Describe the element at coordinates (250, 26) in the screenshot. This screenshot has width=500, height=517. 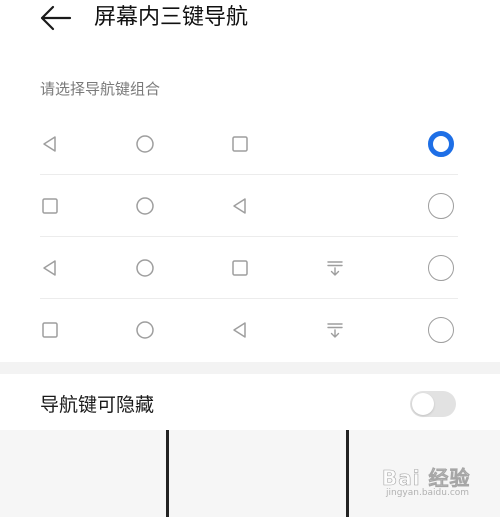
I see `header-bar: 屏幕内三键导航` at that location.